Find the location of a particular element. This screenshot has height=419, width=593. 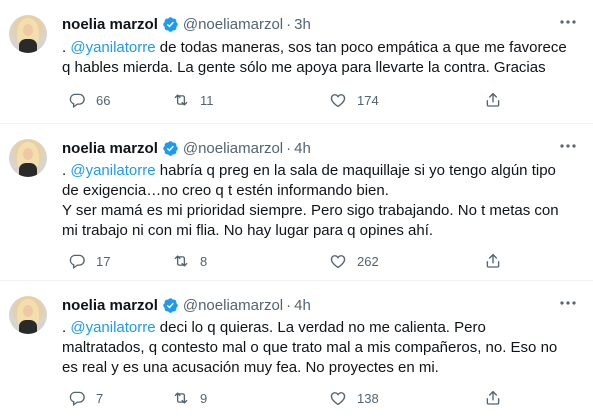

like-count: 174 is located at coordinates (368, 100).